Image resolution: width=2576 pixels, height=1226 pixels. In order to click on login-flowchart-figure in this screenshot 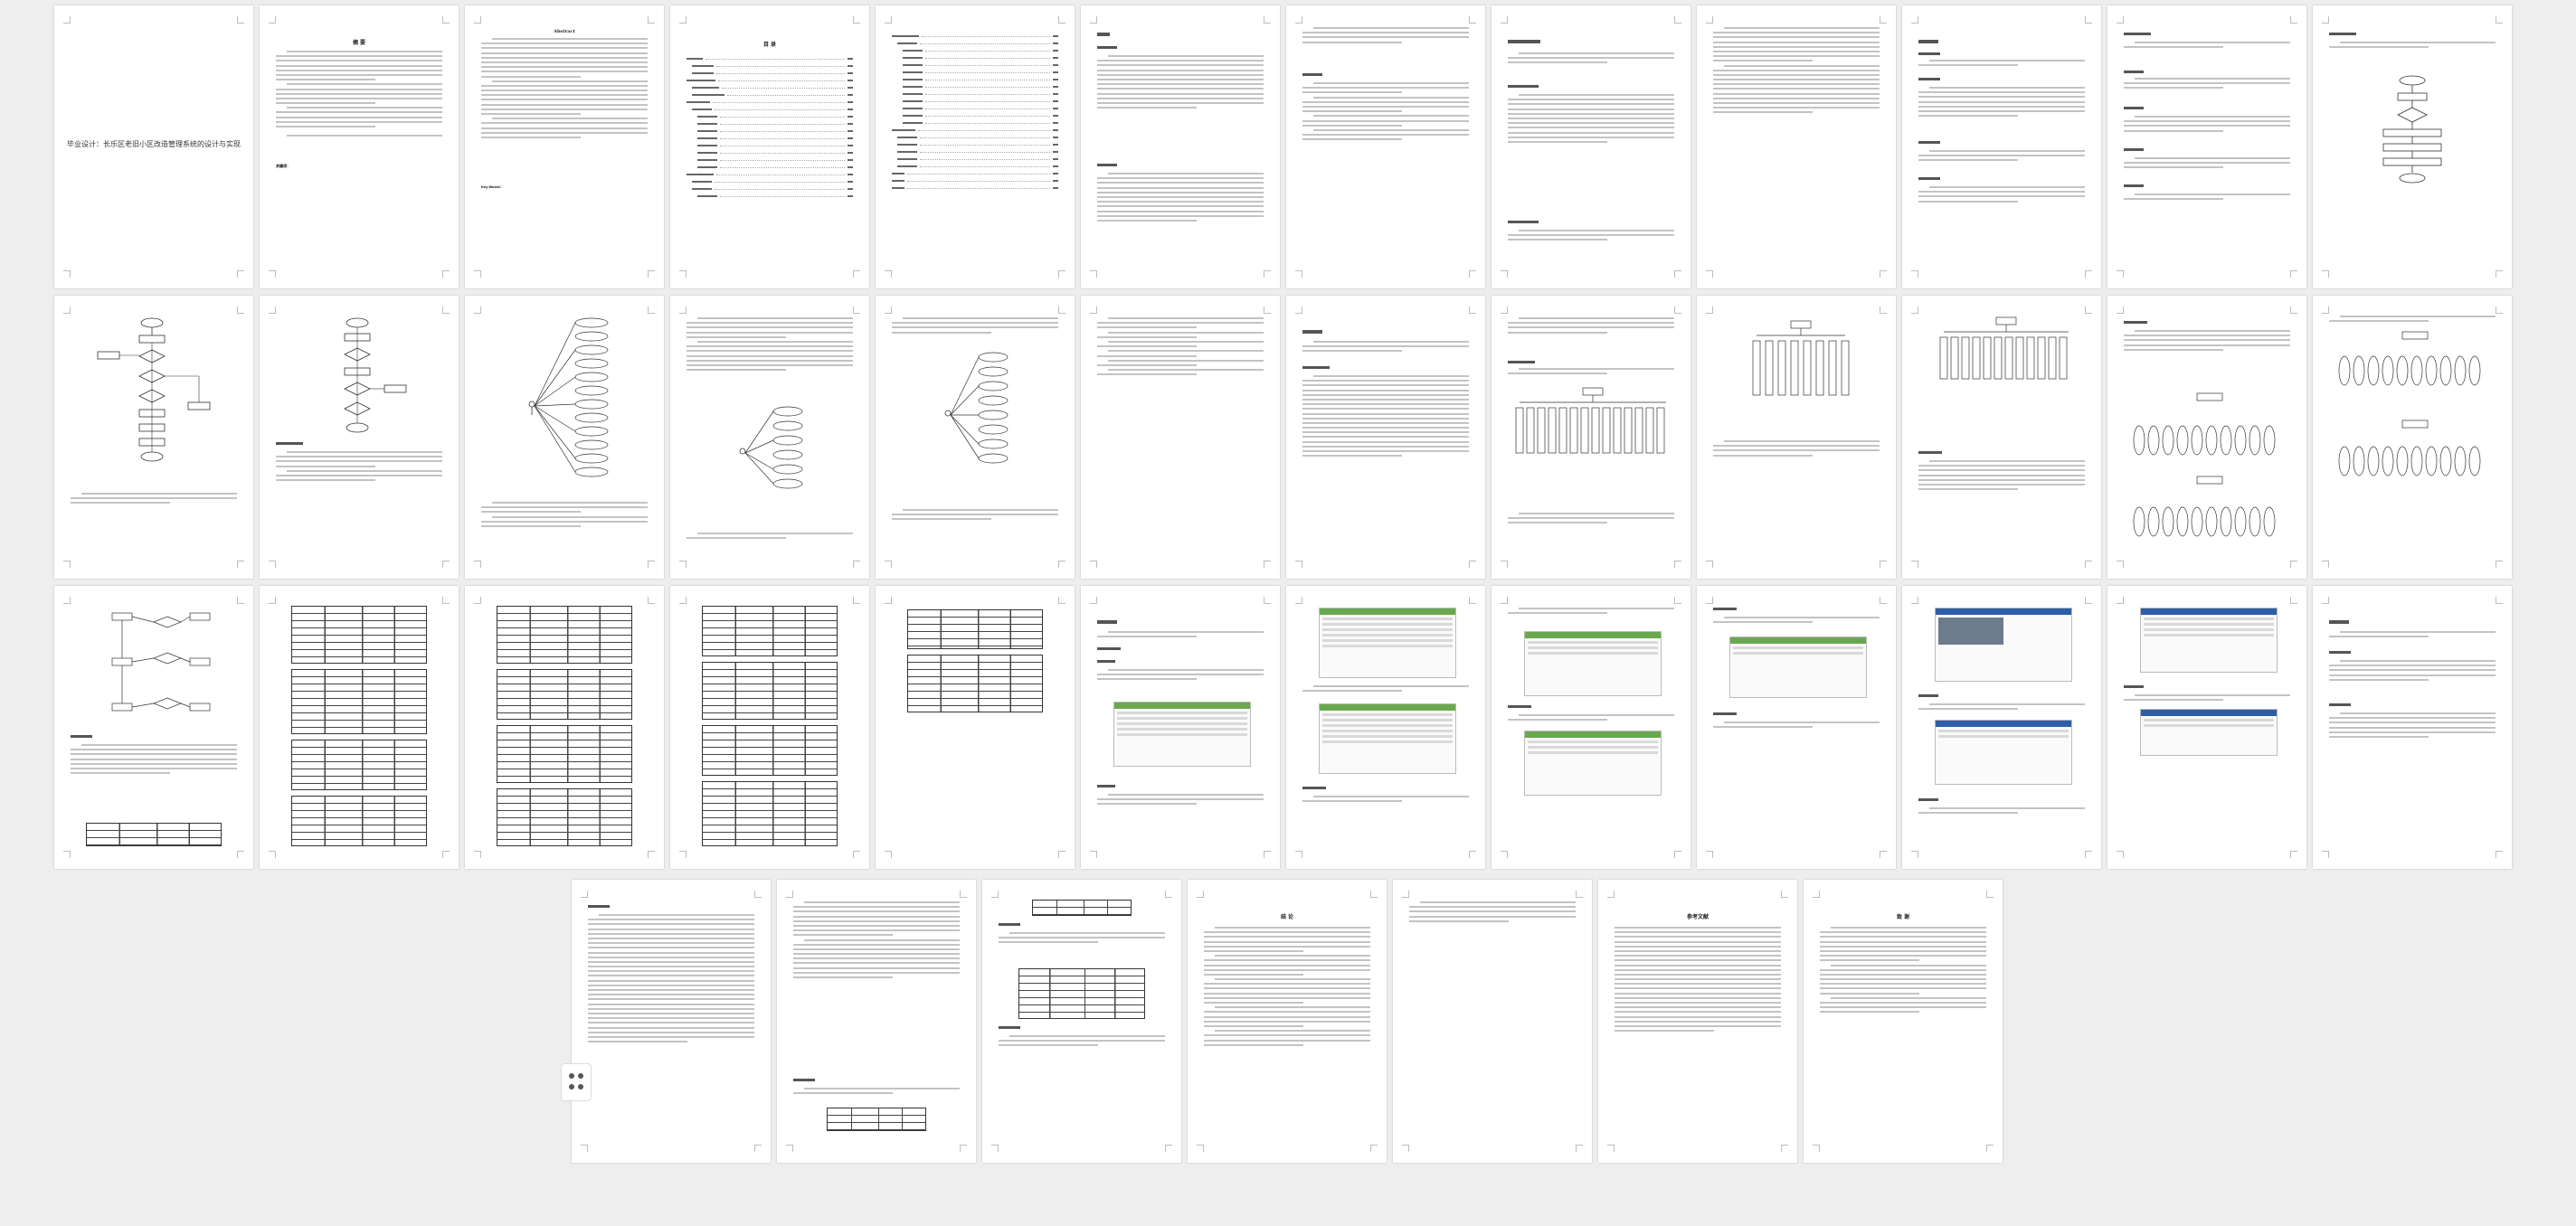, I will do `click(154, 389)`.